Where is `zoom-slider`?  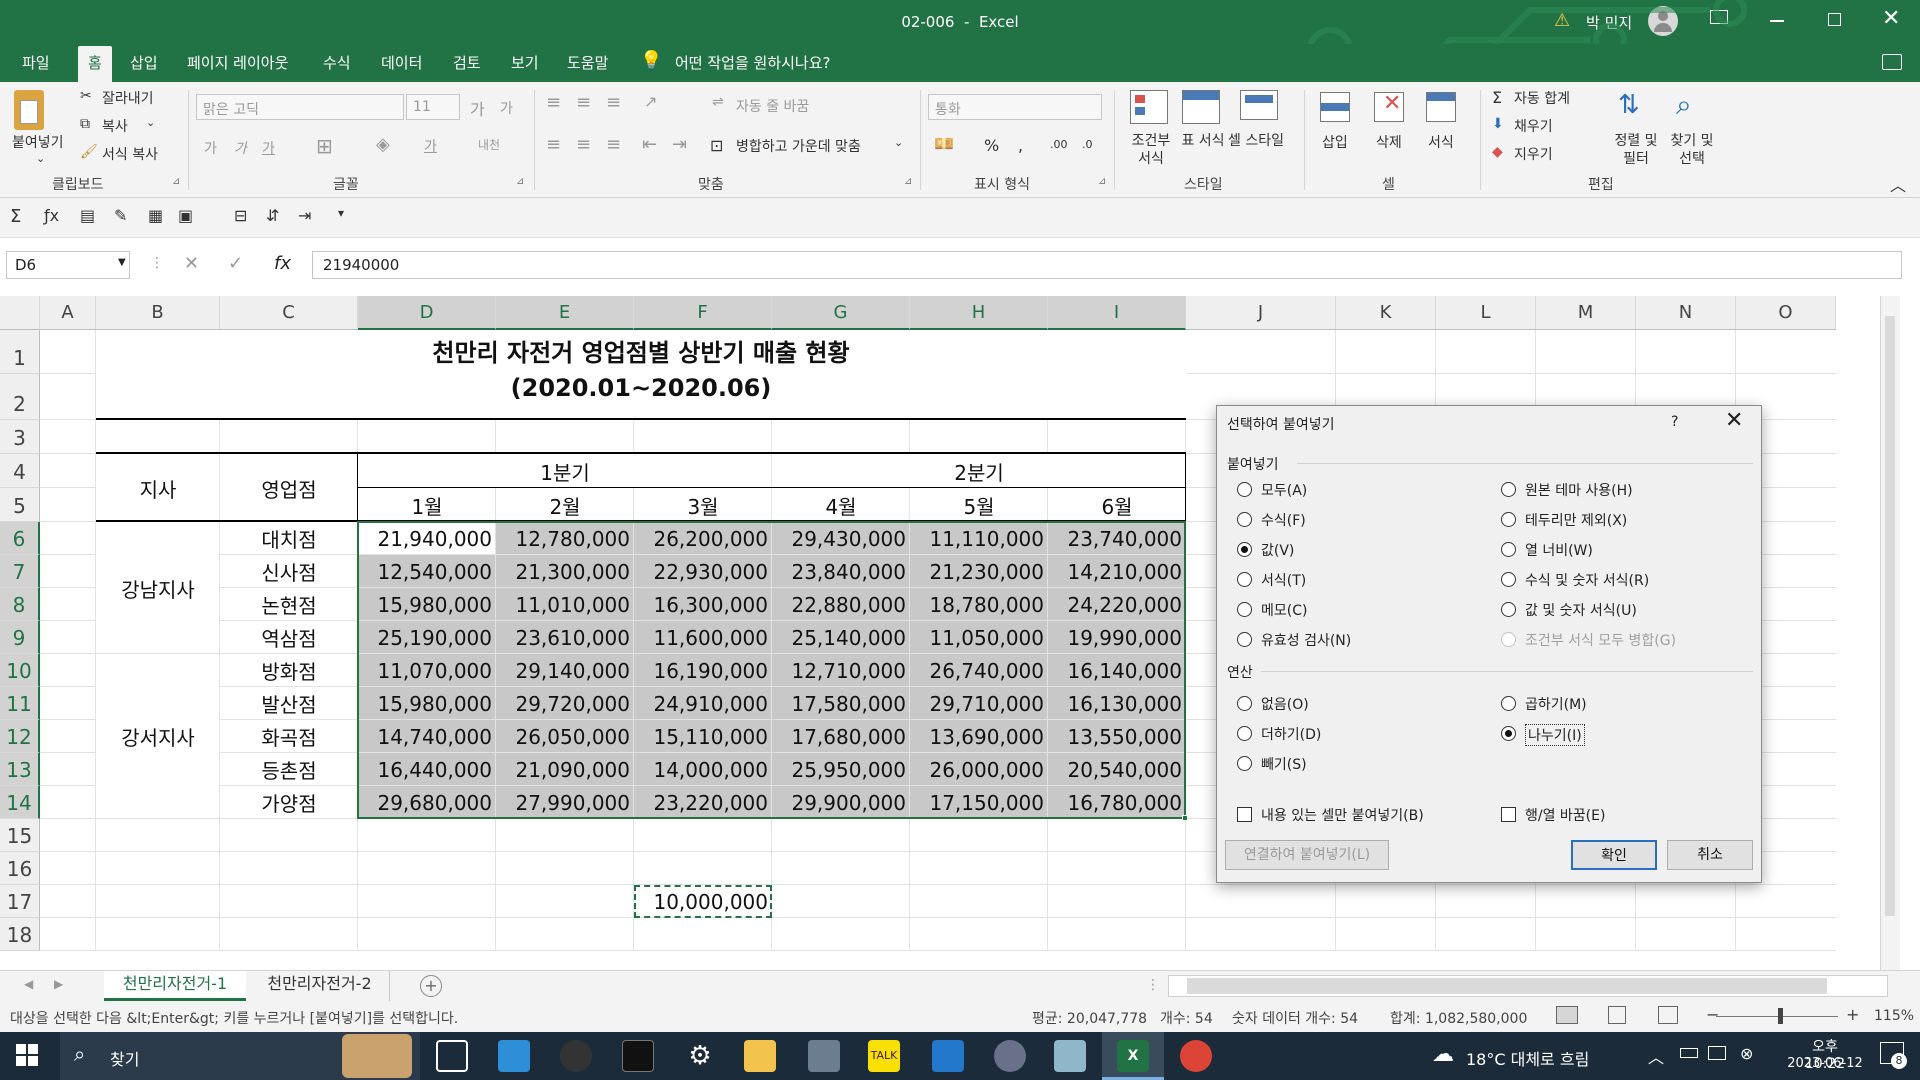 zoom-slider is located at coordinates (1777, 1016).